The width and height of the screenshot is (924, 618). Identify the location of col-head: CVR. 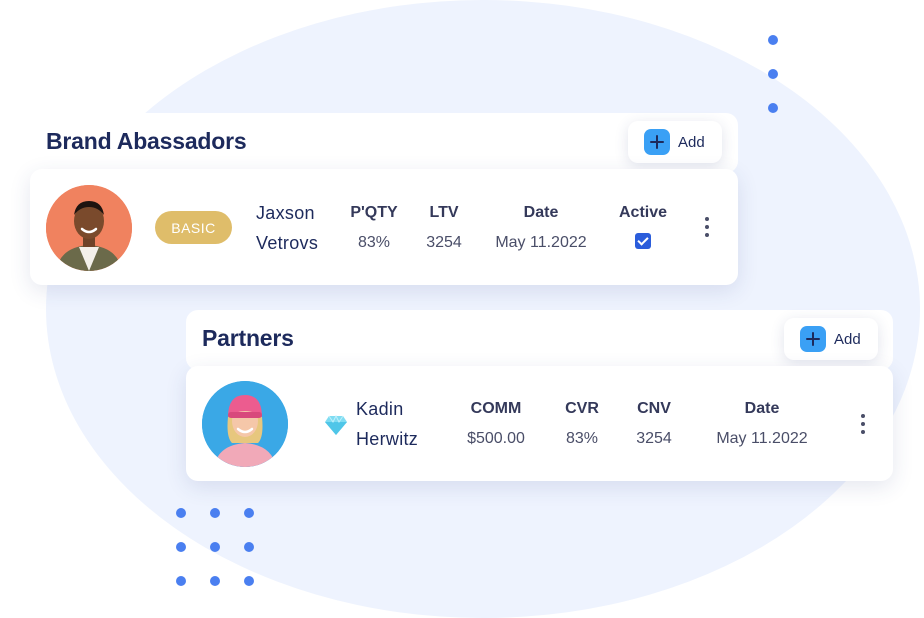
(582, 408).